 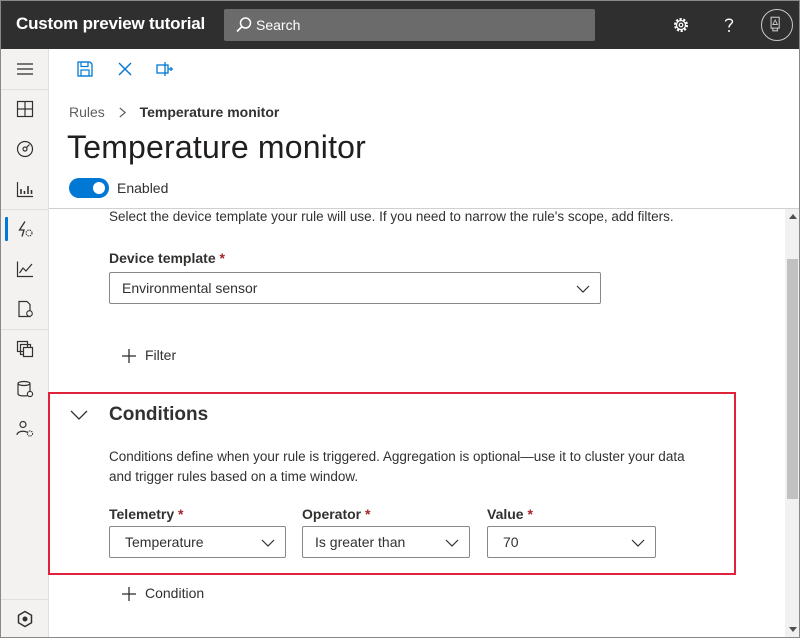 I want to click on nav-dashboard, so click(x=25, y=109).